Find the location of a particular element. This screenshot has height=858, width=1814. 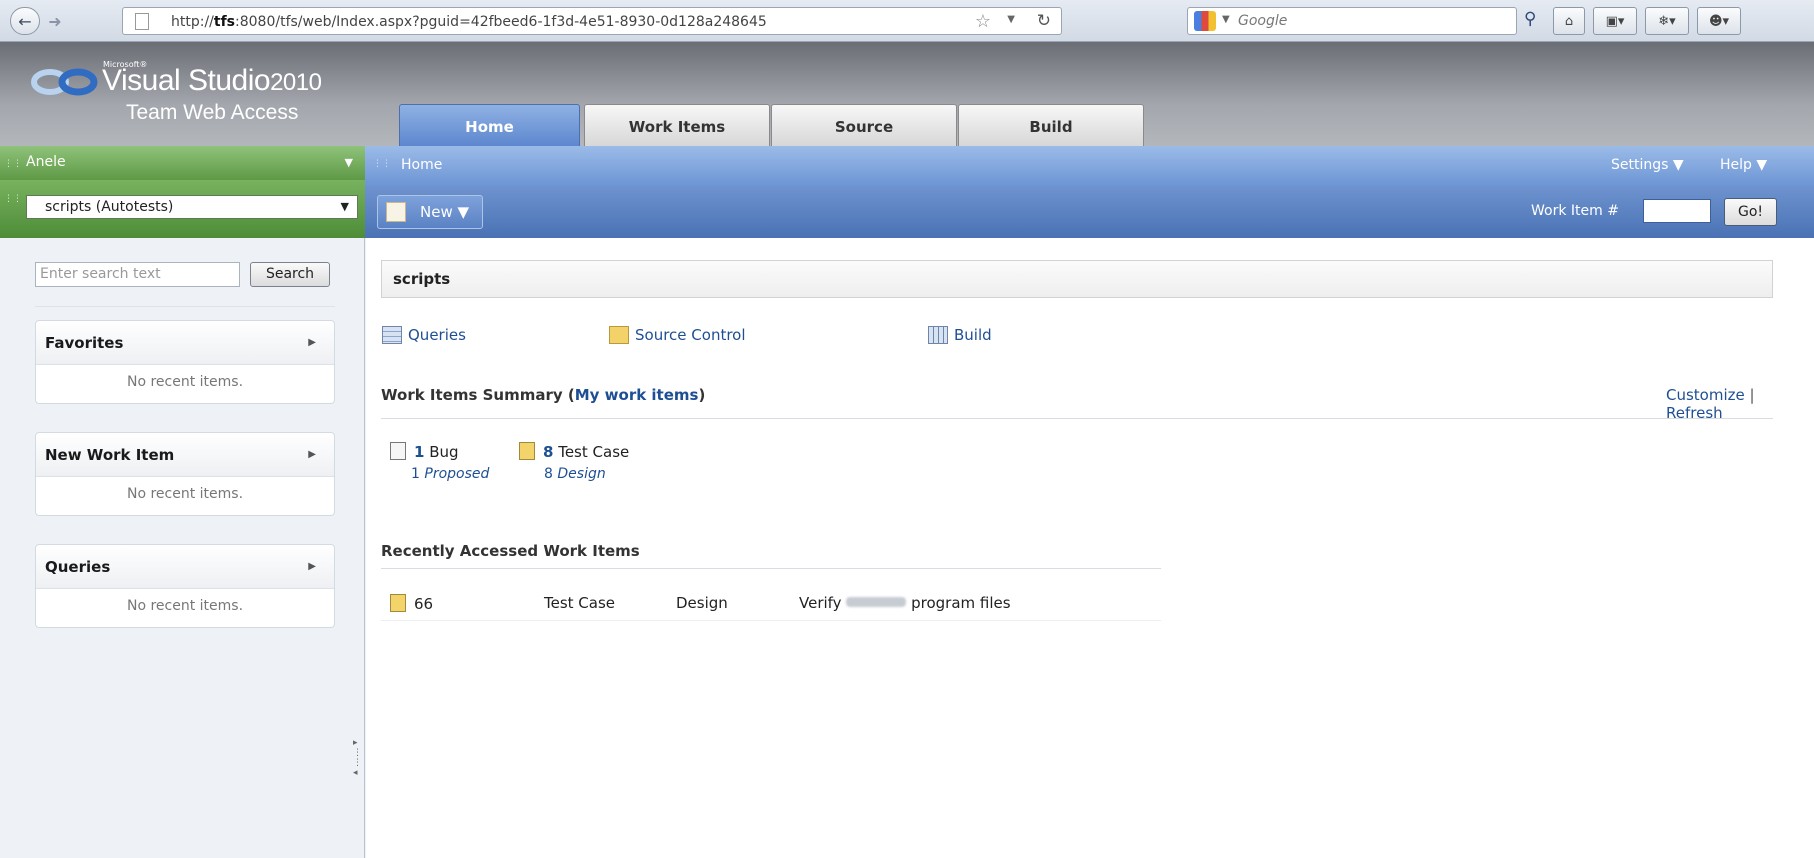

source-control-link: Source Control is located at coordinates (677, 335).